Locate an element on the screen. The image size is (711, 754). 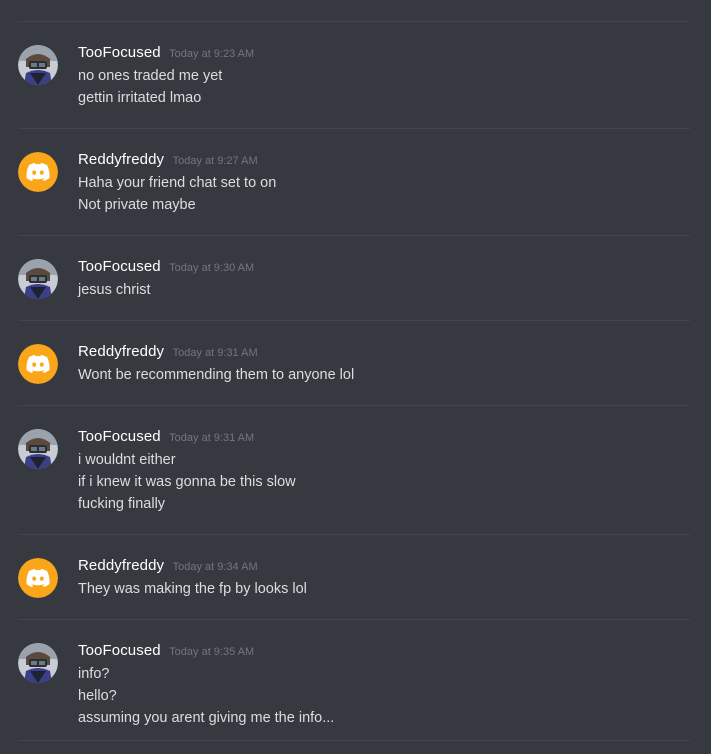
timestamp: Today at 9:23 AM is located at coordinates (212, 54).